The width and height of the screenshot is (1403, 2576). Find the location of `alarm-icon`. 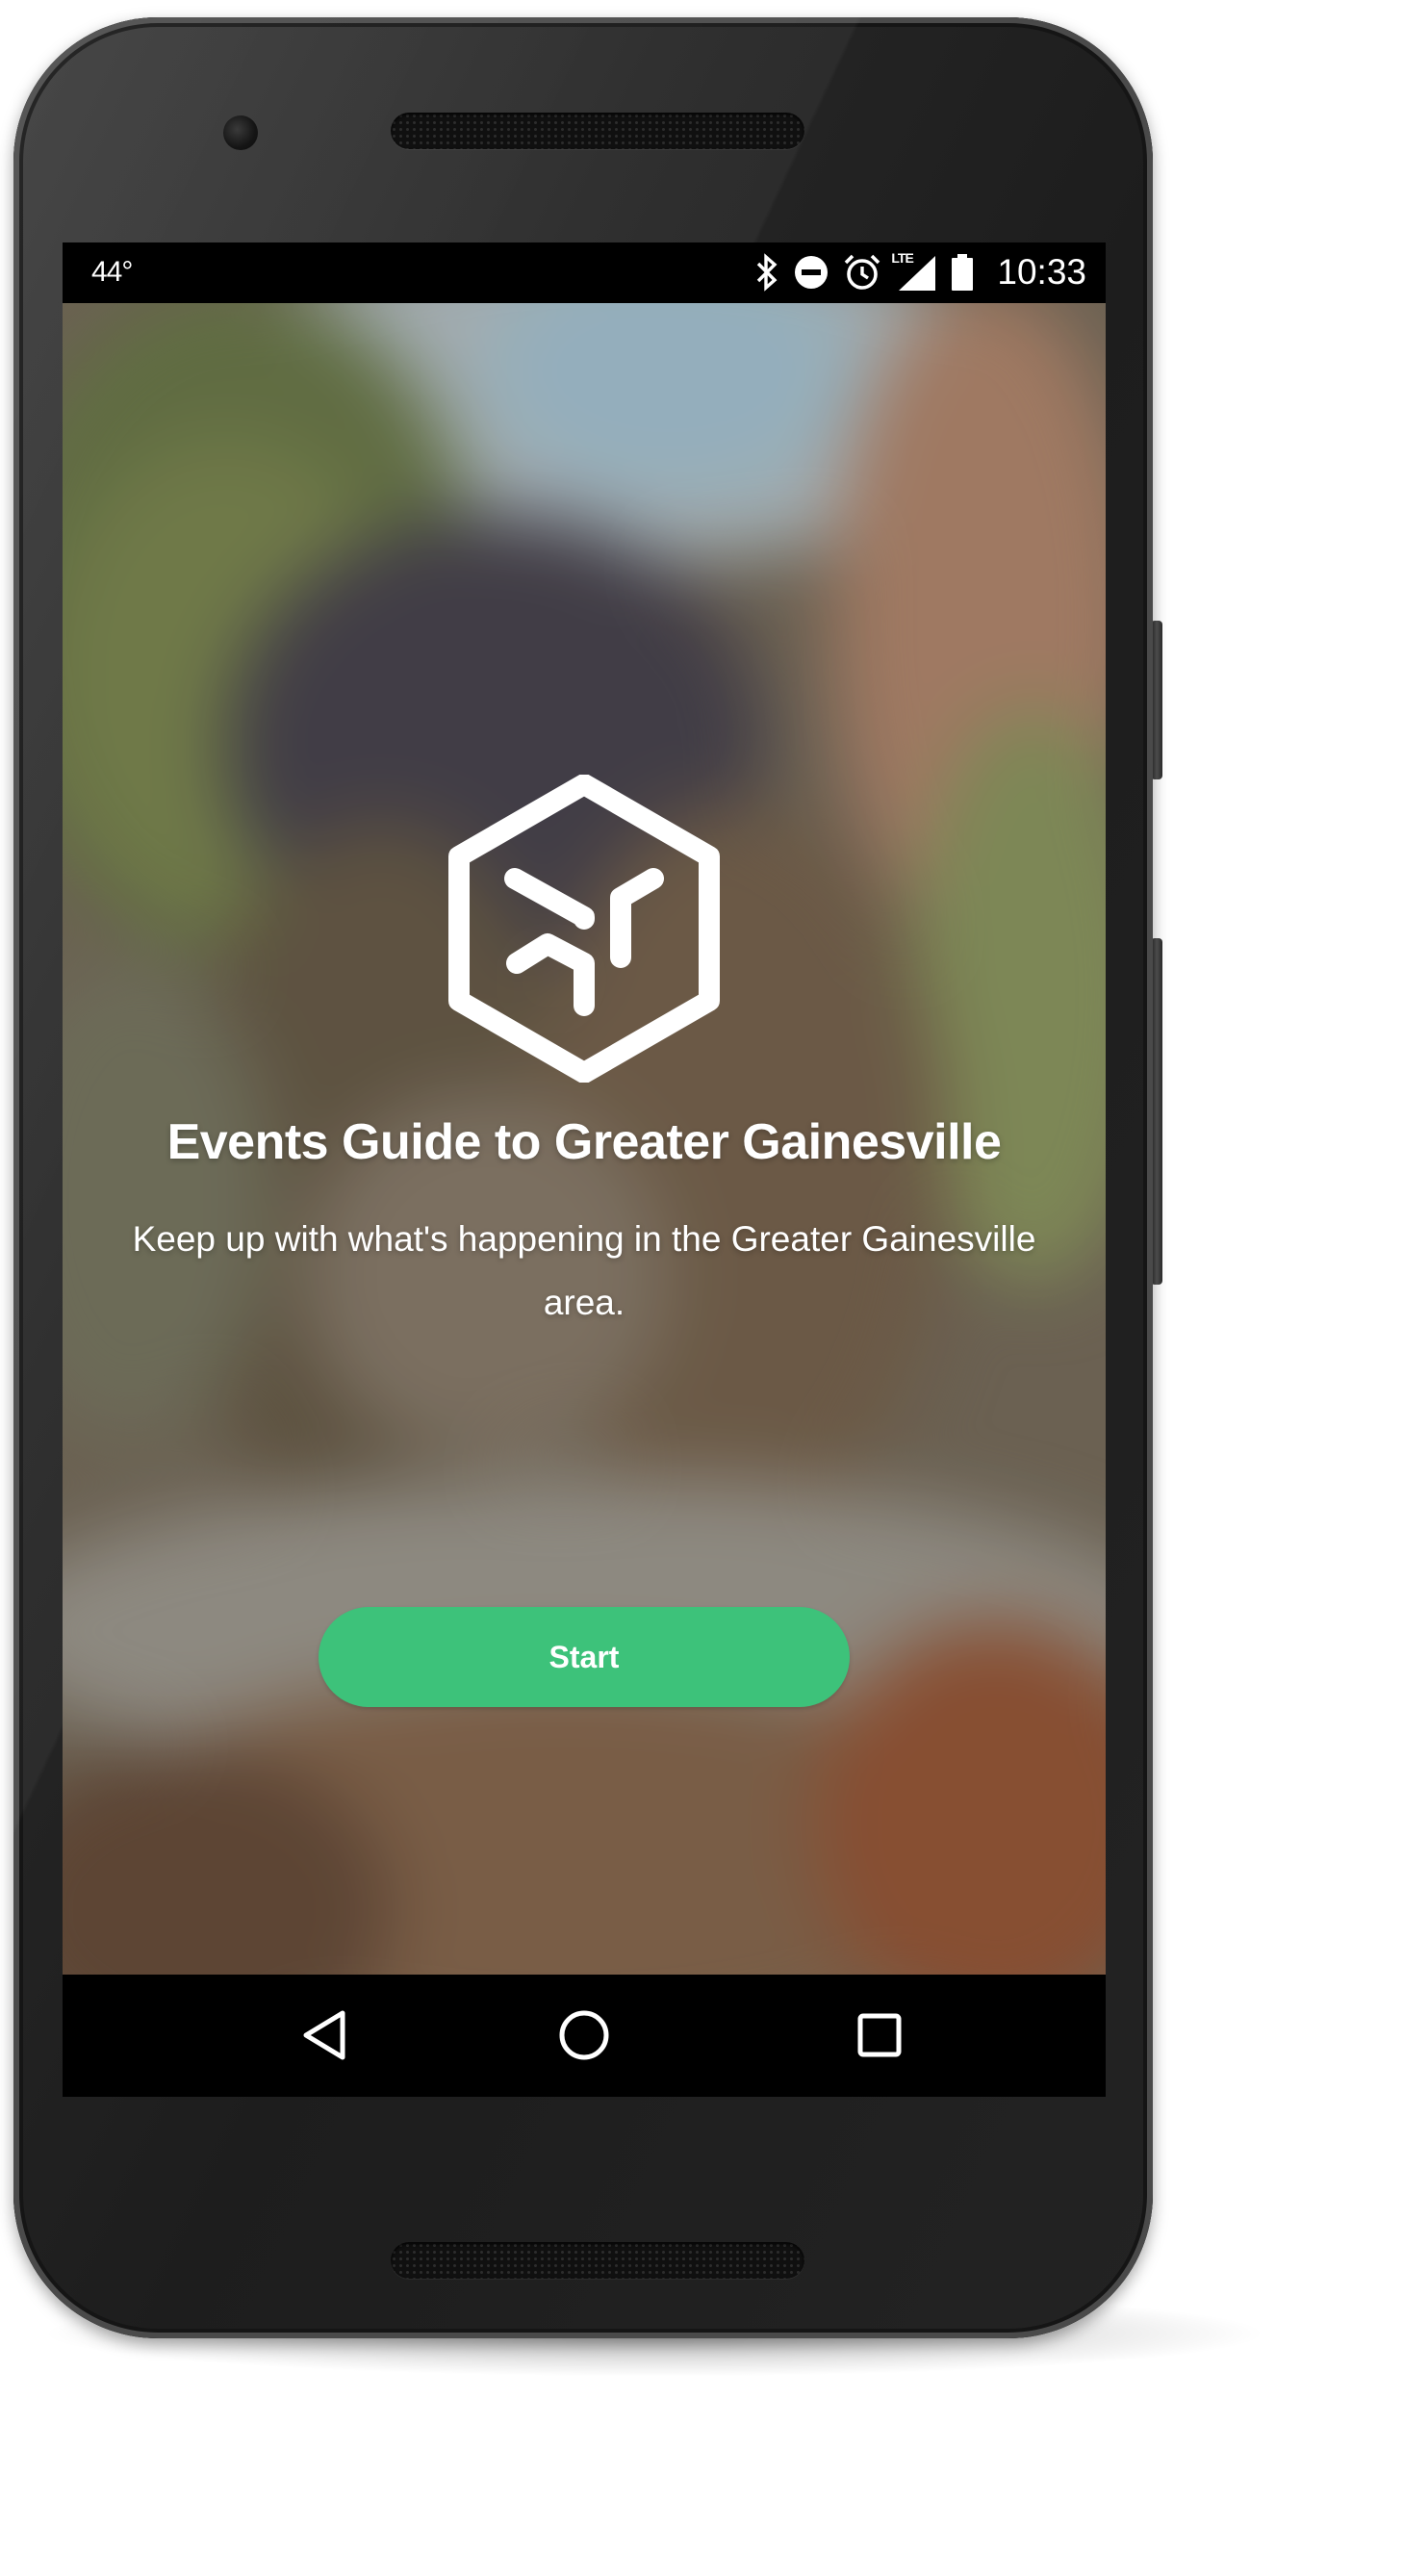

alarm-icon is located at coordinates (862, 272).